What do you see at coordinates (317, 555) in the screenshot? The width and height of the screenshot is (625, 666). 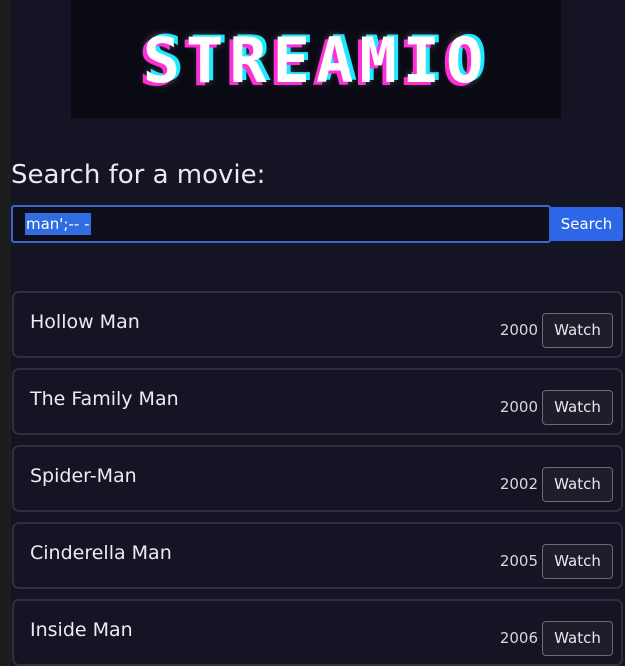 I see `movie-card: Cinderella Man 2005 Watch` at bounding box center [317, 555].